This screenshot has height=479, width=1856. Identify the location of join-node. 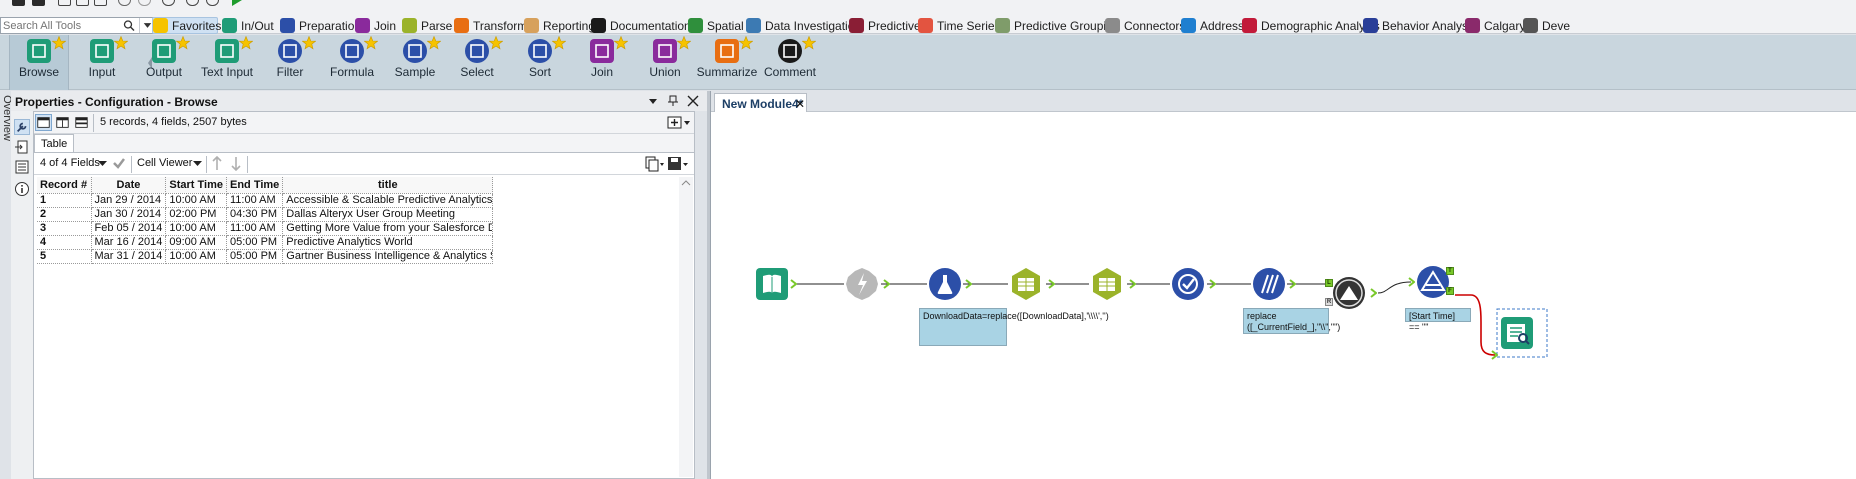
(1349, 293).